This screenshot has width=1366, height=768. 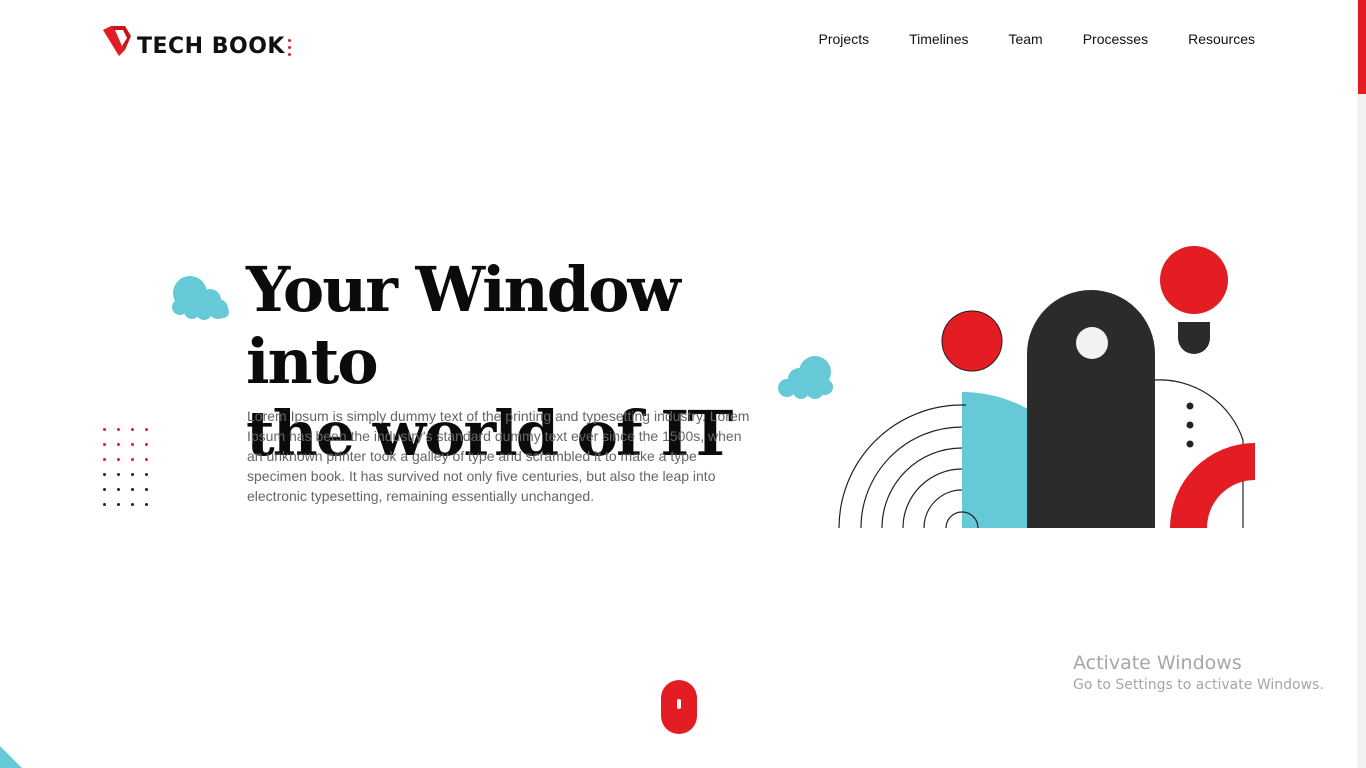 What do you see at coordinates (1221, 39) in the screenshot?
I see `nav-item-resources: Resources` at bounding box center [1221, 39].